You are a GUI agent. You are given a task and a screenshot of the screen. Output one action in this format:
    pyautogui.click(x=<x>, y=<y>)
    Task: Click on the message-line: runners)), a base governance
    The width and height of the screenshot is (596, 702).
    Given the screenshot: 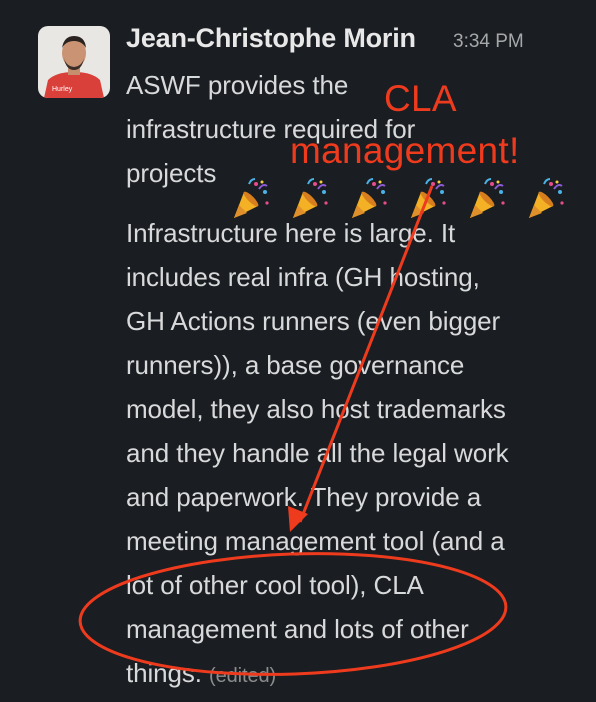 What is the action you would take?
    pyautogui.click(x=295, y=365)
    